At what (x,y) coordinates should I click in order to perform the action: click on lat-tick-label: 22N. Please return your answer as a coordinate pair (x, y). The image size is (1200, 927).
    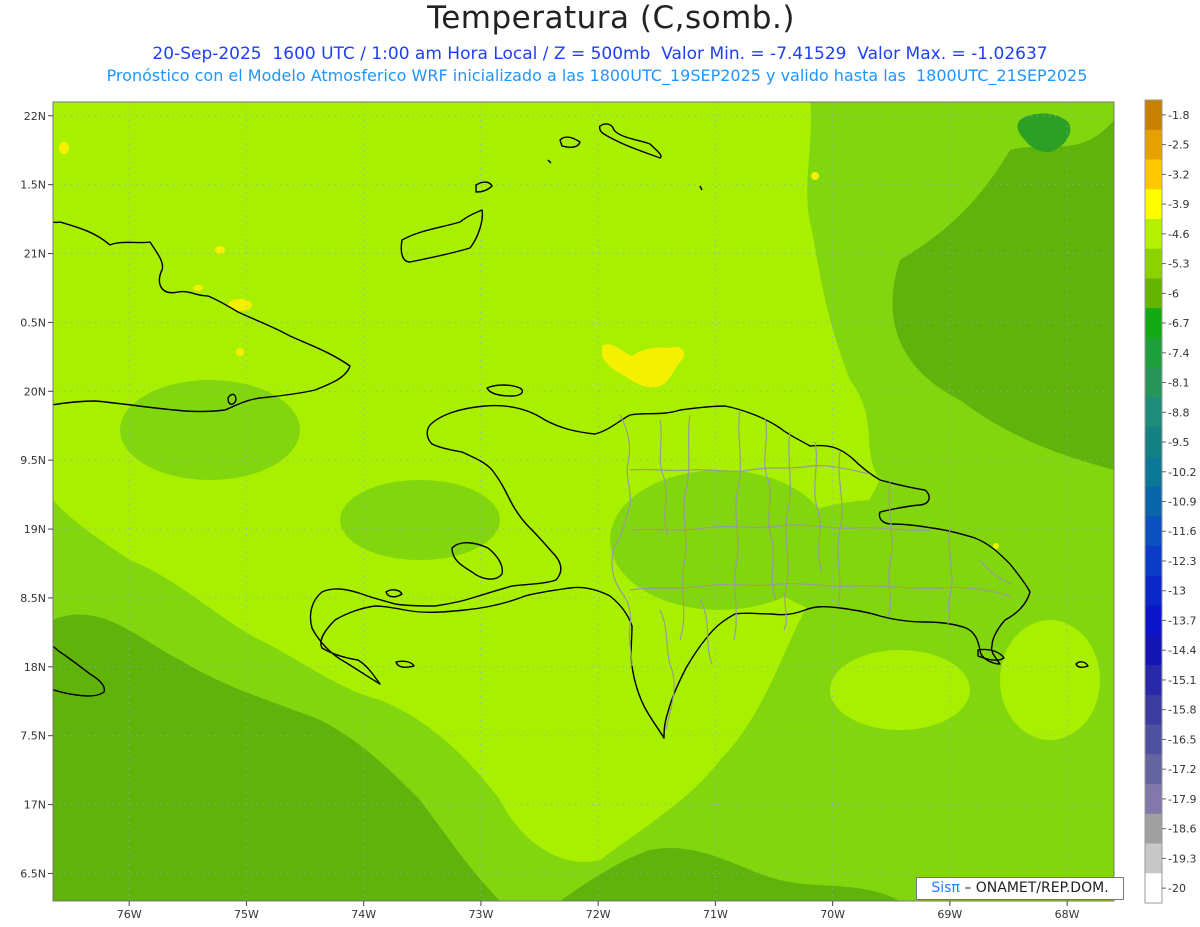
    Looking at the image, I should click on (35, 116).